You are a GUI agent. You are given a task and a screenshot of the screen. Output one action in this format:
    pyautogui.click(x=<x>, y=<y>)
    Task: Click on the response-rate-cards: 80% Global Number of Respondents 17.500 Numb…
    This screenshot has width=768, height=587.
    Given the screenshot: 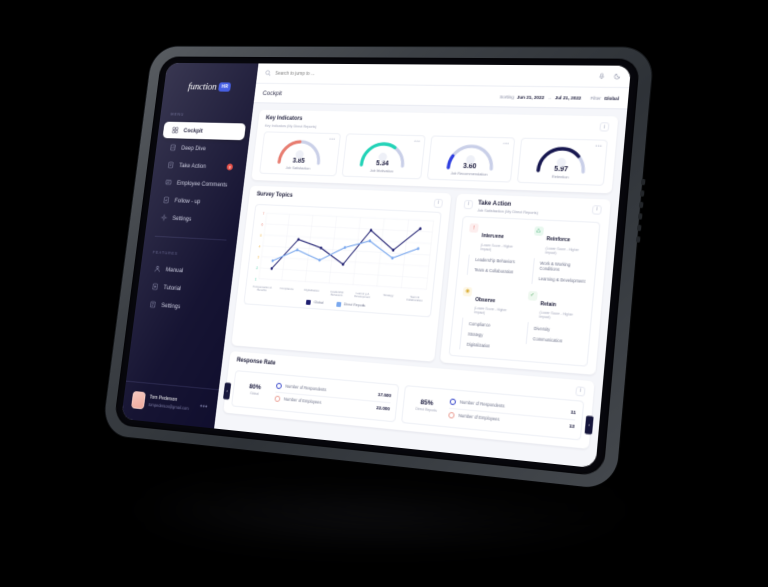 What is the action you would take?
    pyautogui.click(x=408, y=408)
    